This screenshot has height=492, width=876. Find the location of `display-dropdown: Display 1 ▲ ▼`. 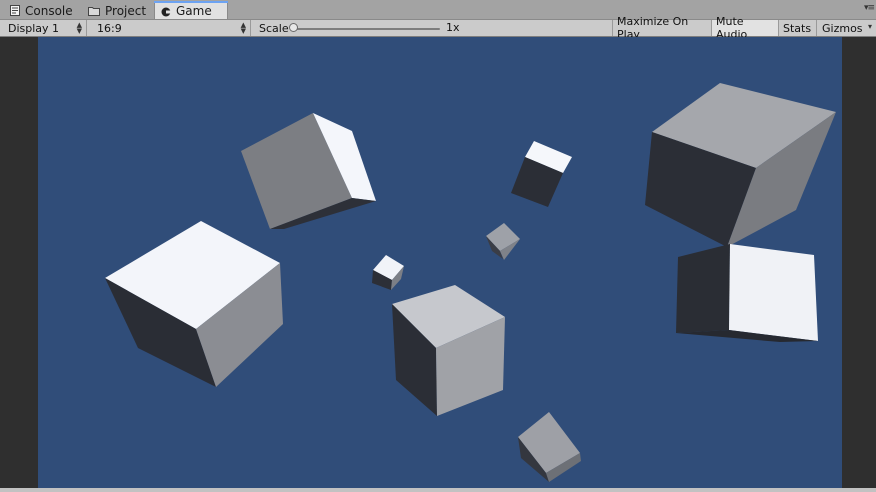

display-dropdown: Display 1 ▲ ▼ is located at coordinates (43, 28).